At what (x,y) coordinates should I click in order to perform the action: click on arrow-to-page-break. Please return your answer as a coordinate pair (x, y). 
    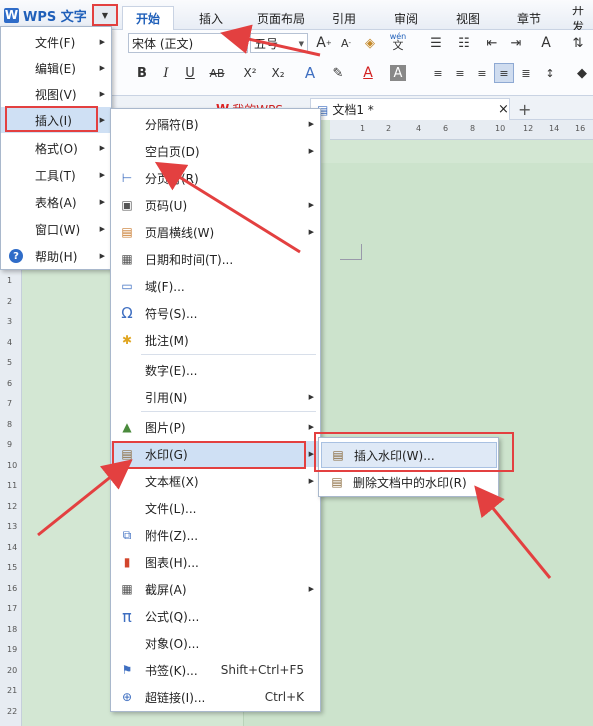
    Looking at the image, I should click on (227, 207).